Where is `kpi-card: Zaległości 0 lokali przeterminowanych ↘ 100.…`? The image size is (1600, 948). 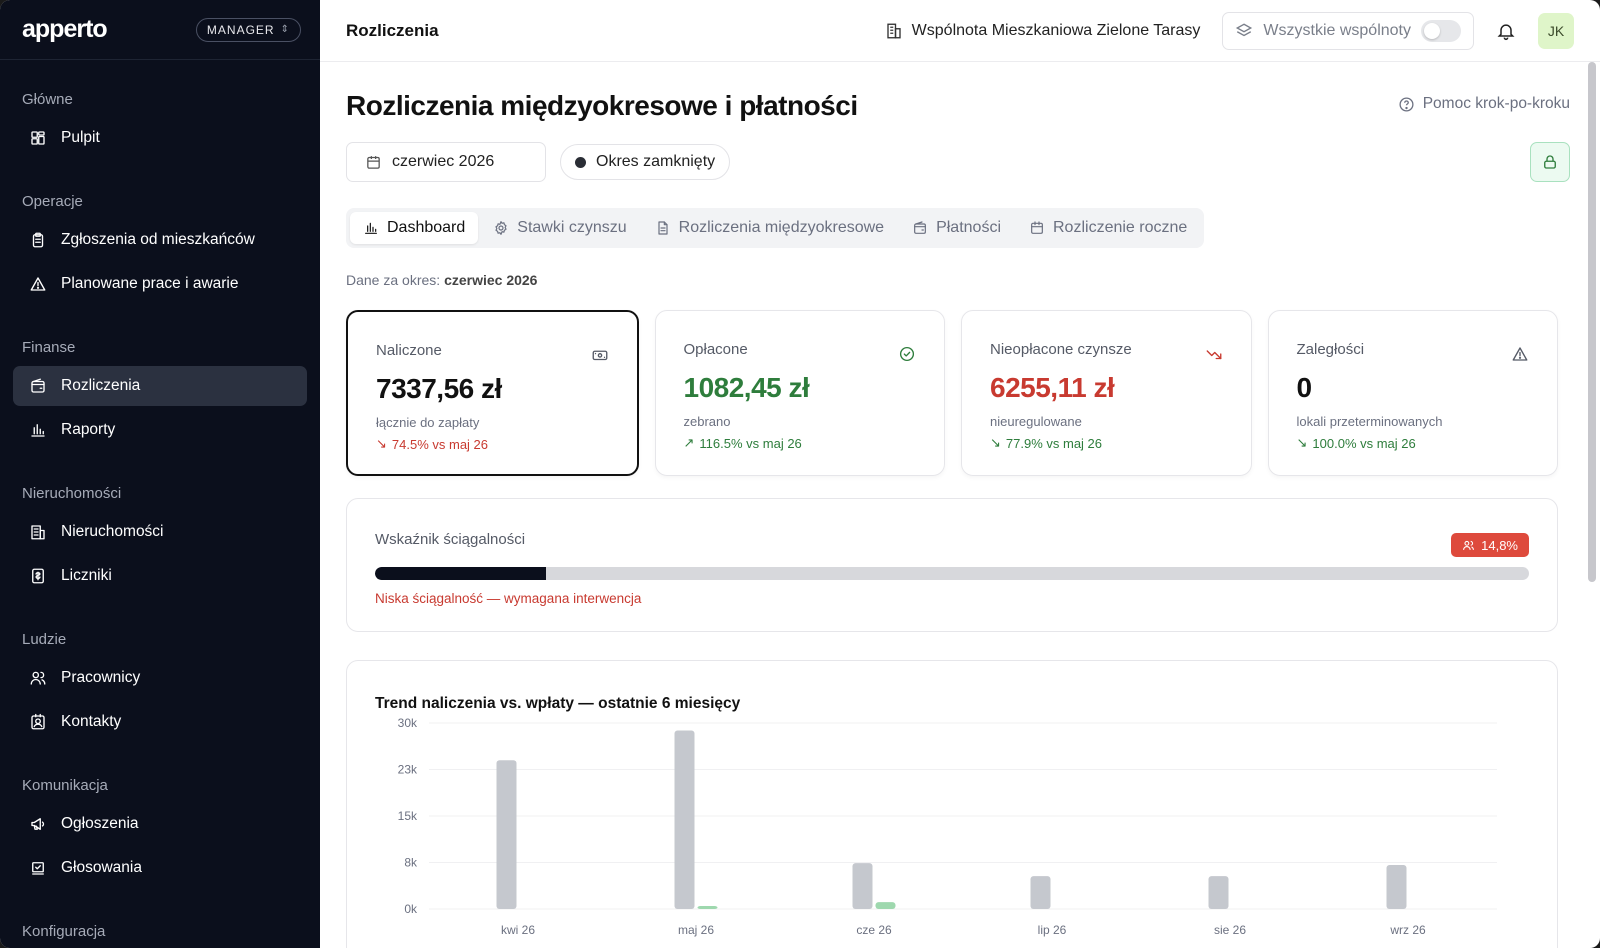 kpi-card: Zaległości 0 lokali przeterminowanych ↘ 100.… is located at coordinates (1412, 393).